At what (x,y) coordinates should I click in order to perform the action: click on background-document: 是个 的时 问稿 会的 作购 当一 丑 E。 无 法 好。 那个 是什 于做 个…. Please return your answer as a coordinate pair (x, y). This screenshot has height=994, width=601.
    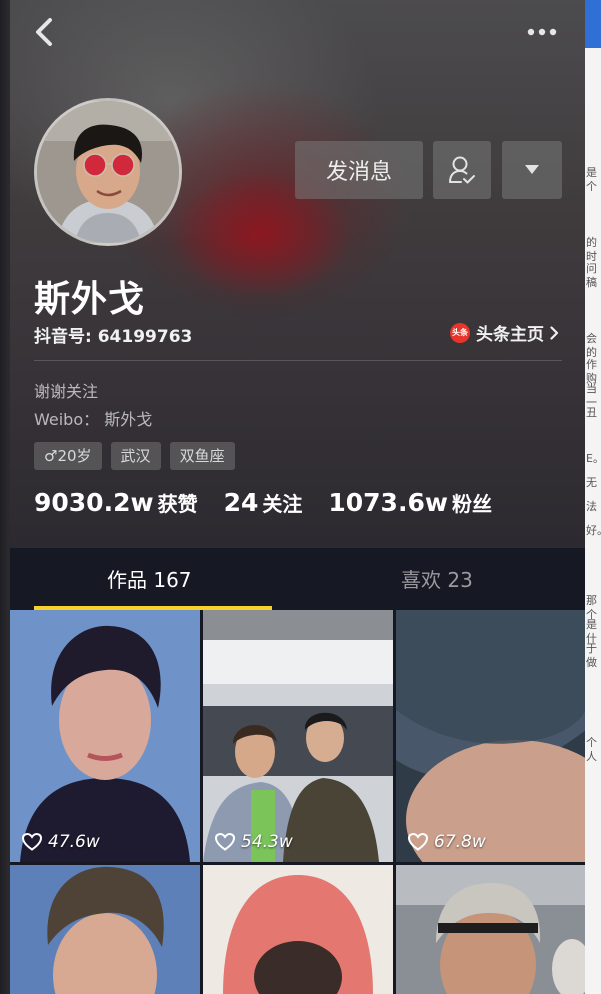
    Looking at the image, I should click on (593, 497).